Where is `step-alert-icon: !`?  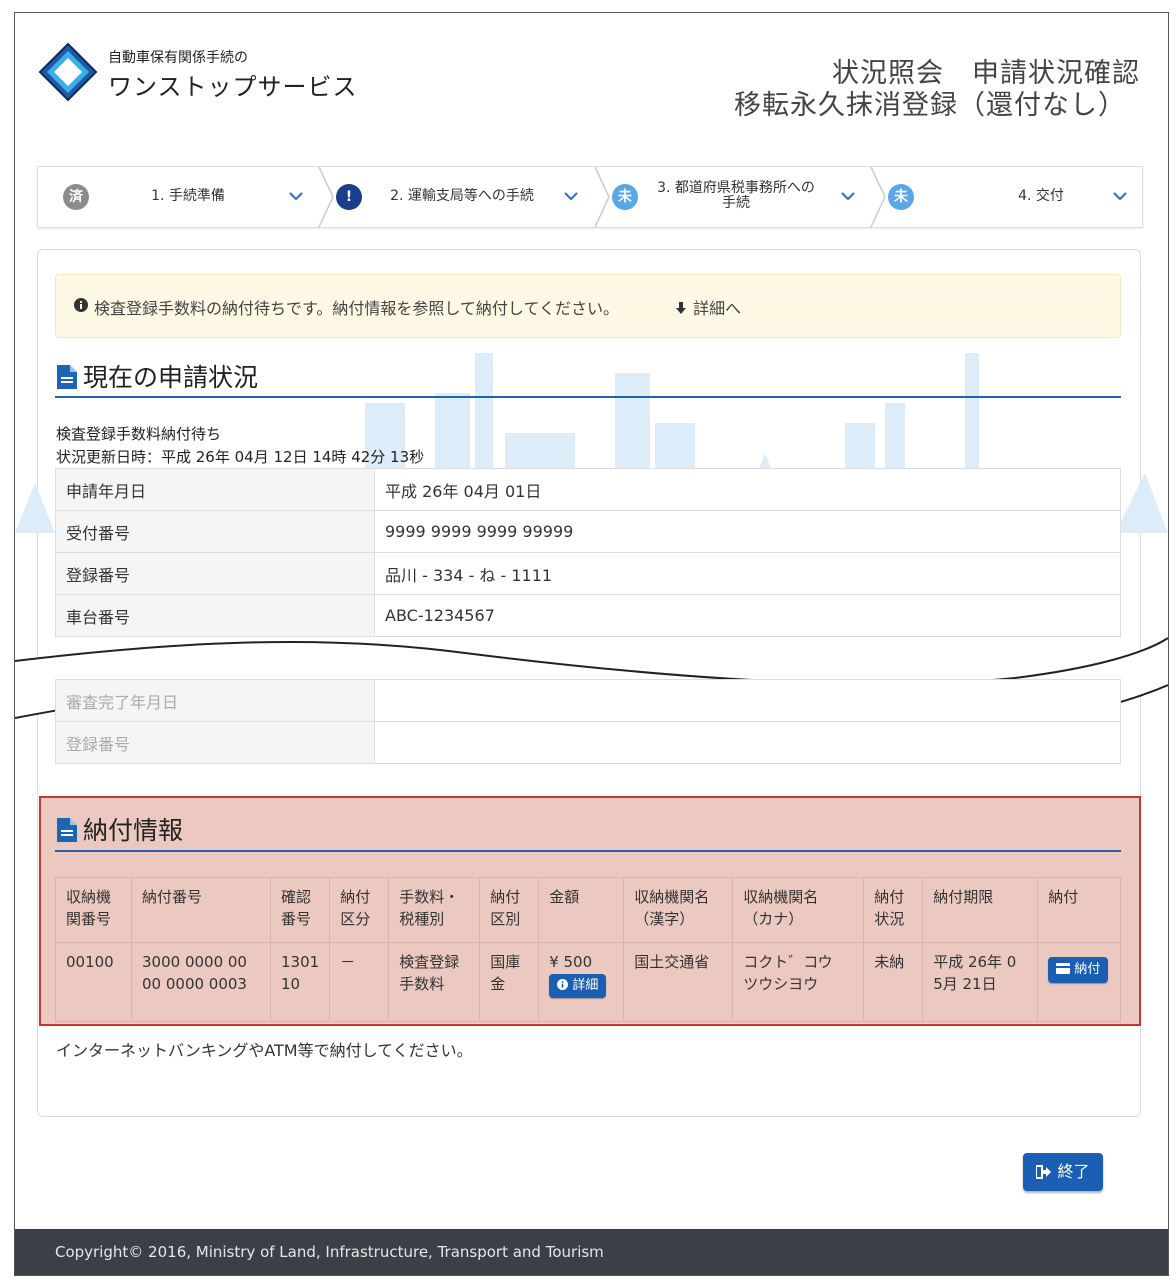
step-alert-icon: ! is located at coordinates (349, 197).